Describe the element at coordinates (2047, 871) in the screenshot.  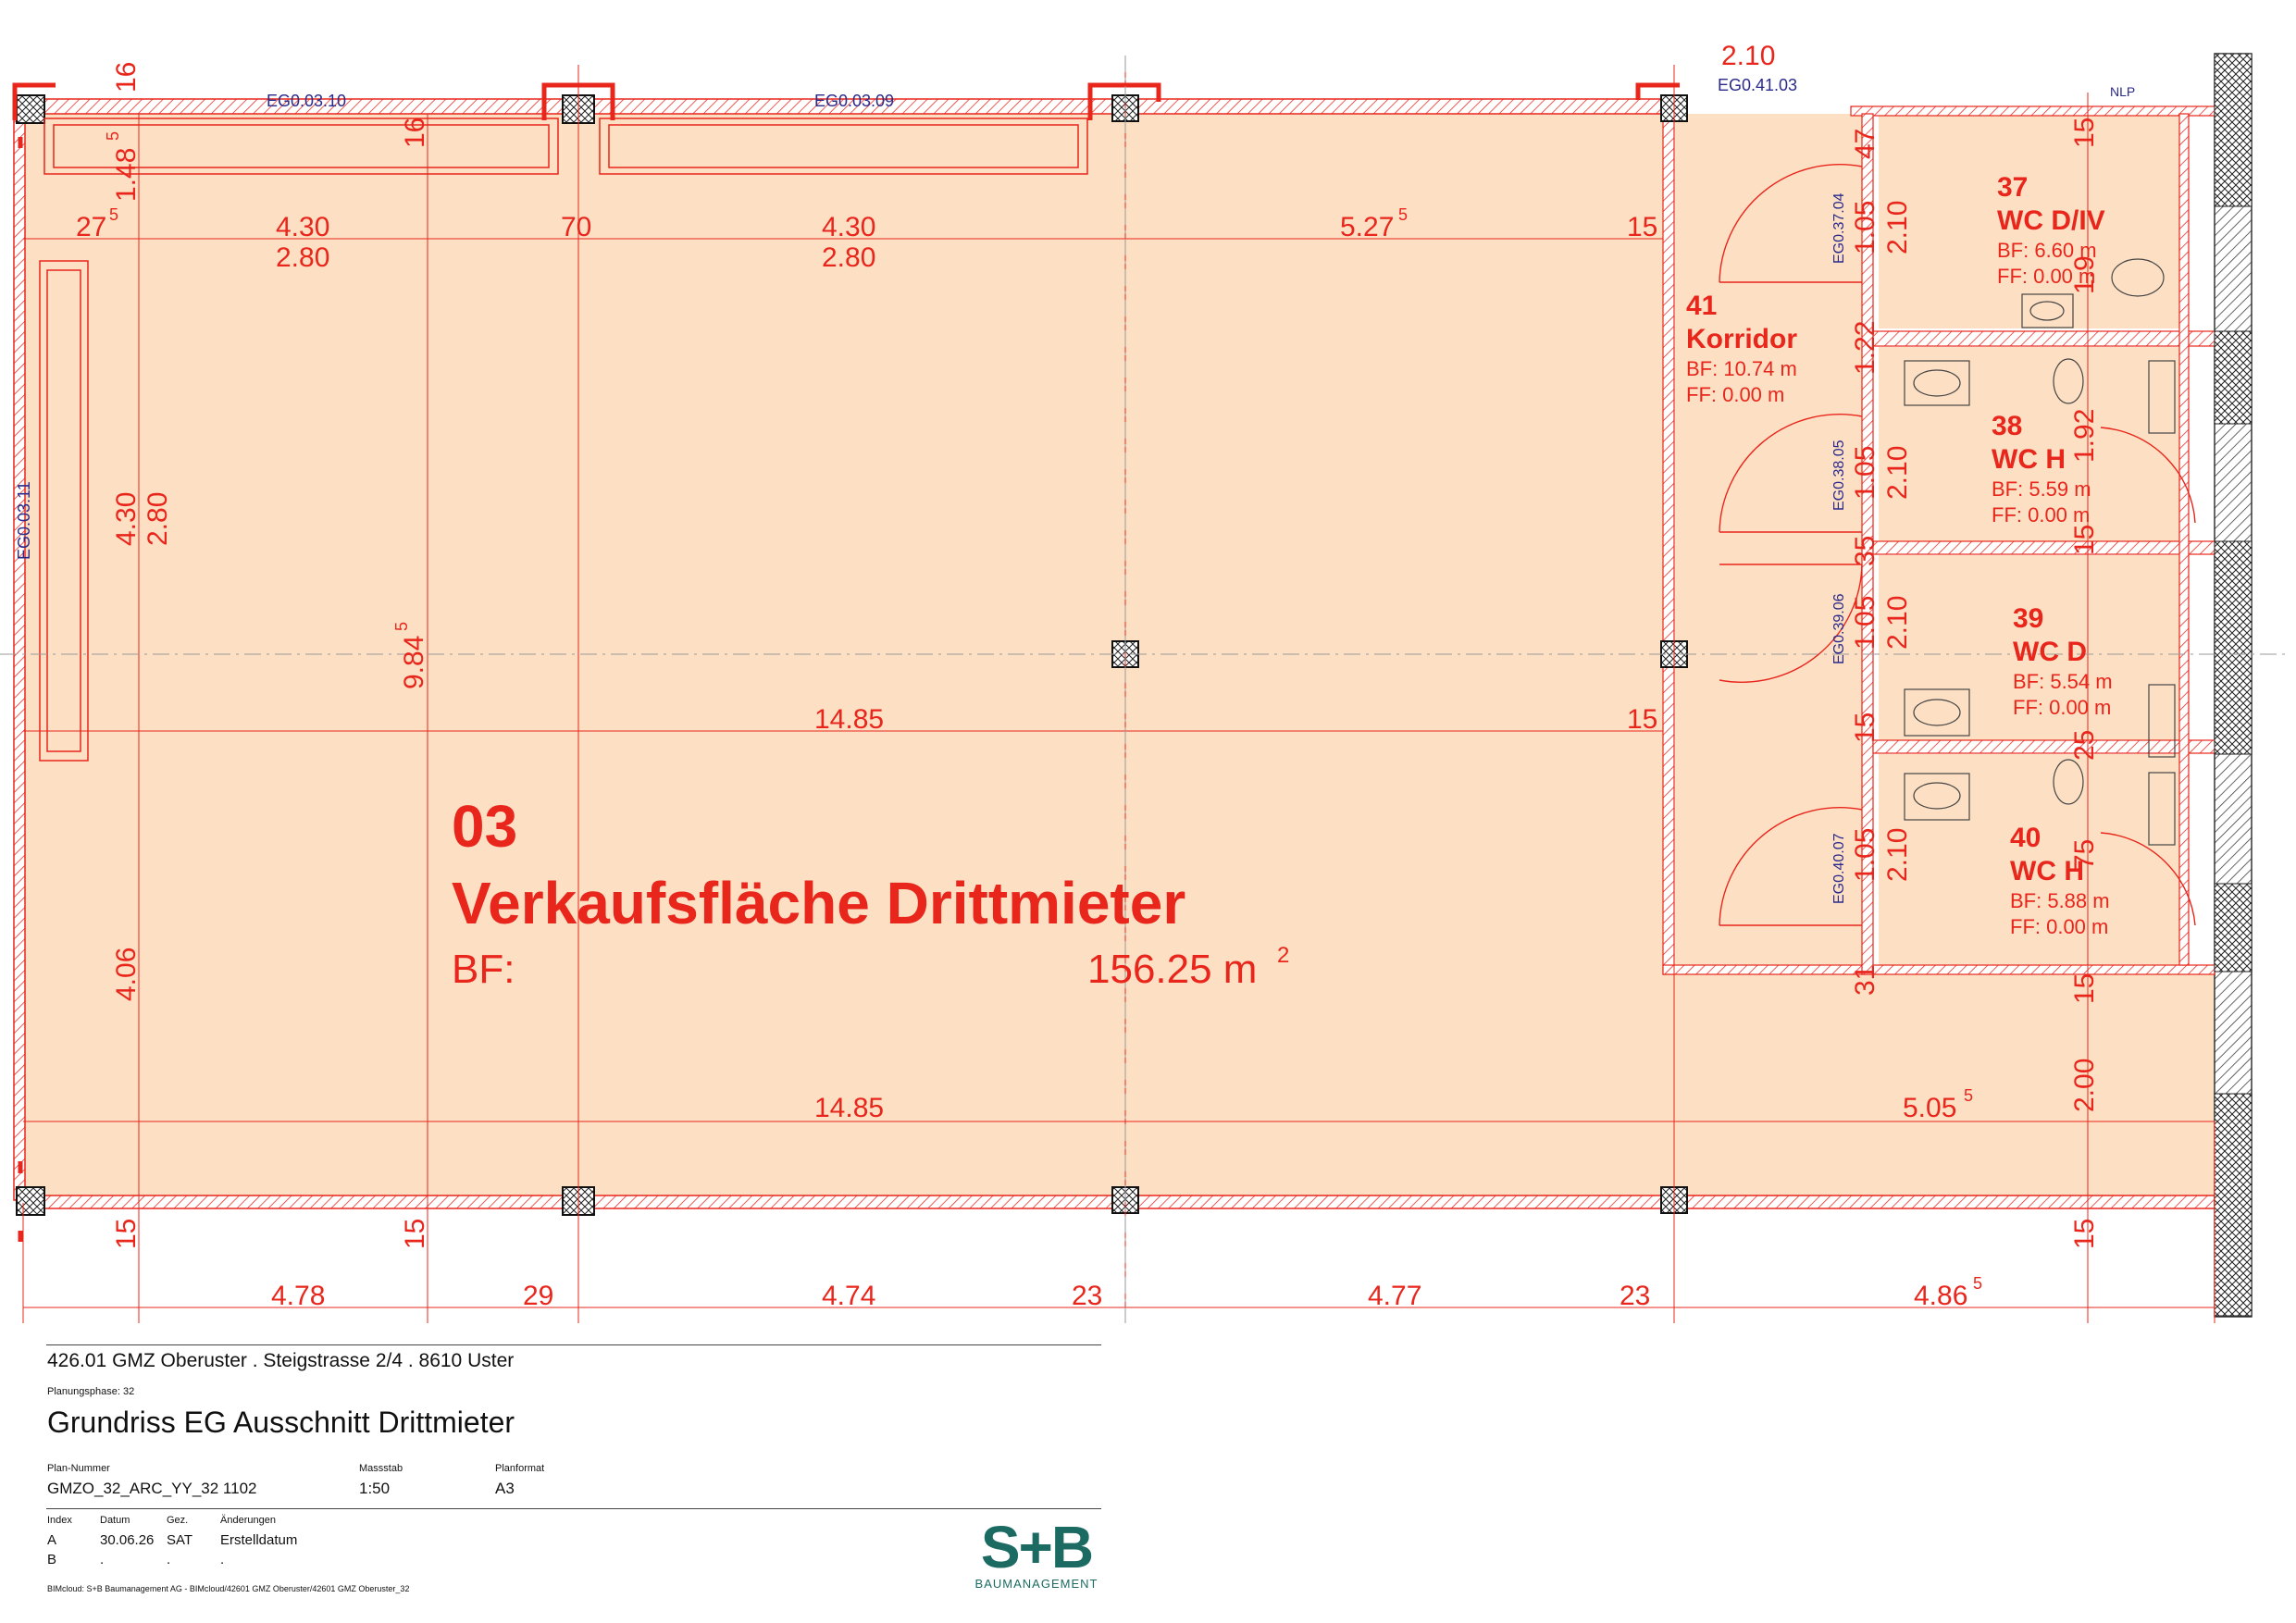
I see `room-name-wc-h-40: WC H` at that location.